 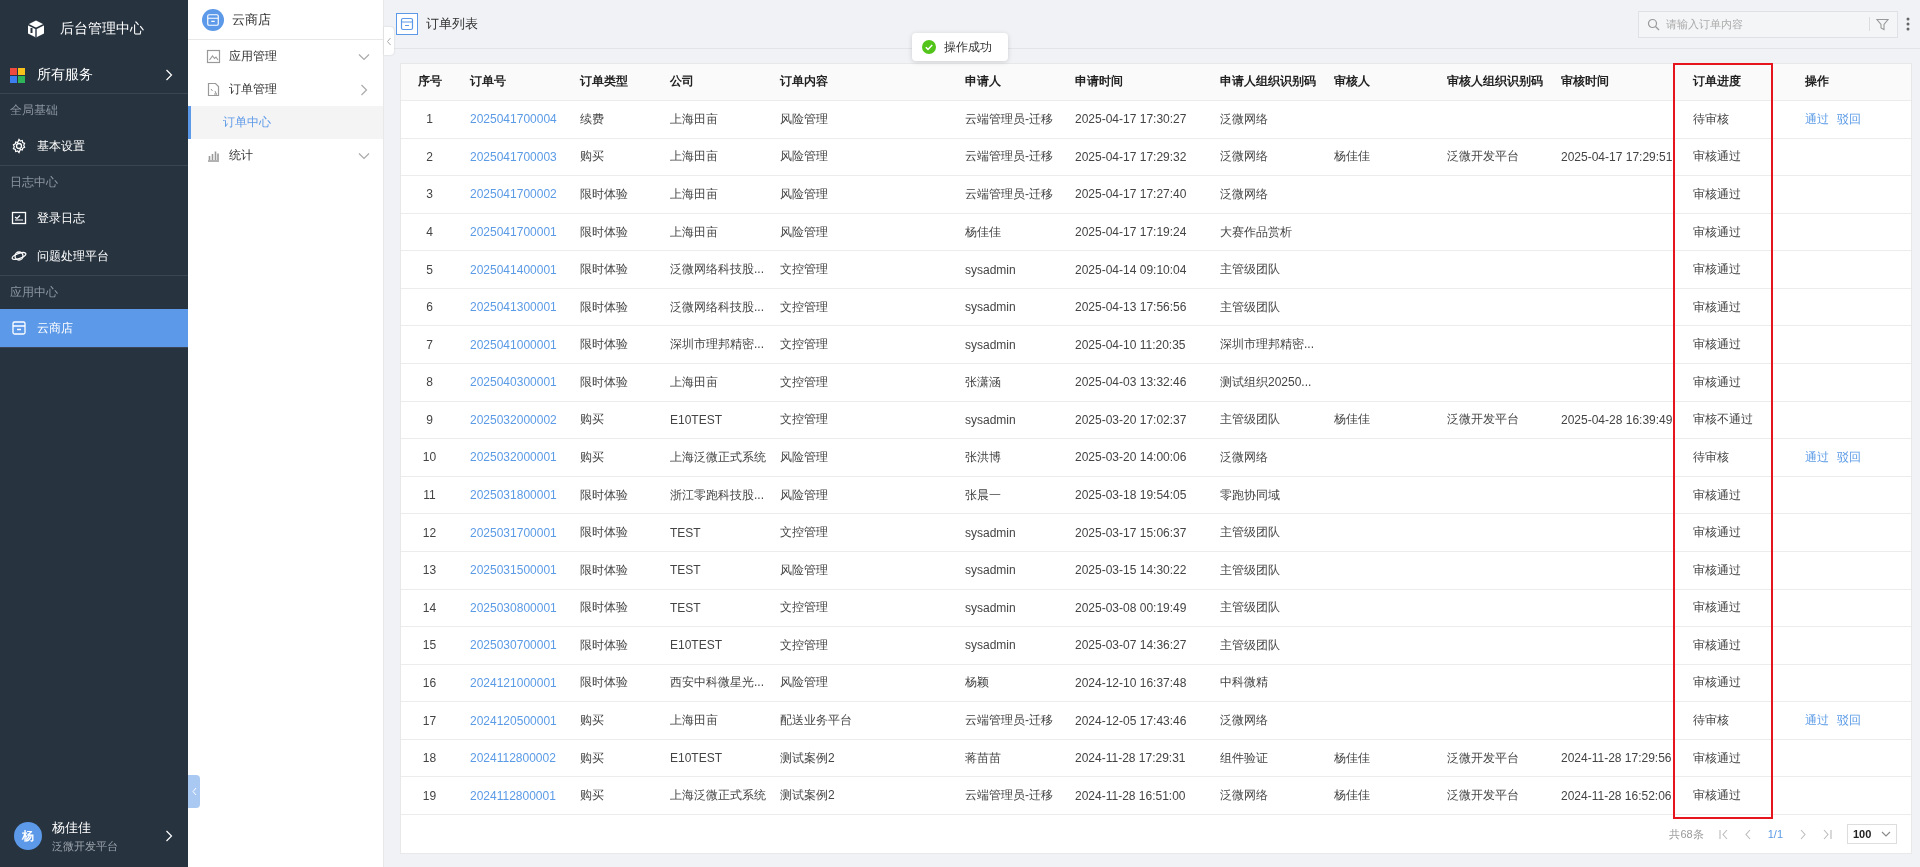 What do you see at coordinates (1882, 24) in the screenshot?
I see `filter-icon` at bounding box center [1882, 24].